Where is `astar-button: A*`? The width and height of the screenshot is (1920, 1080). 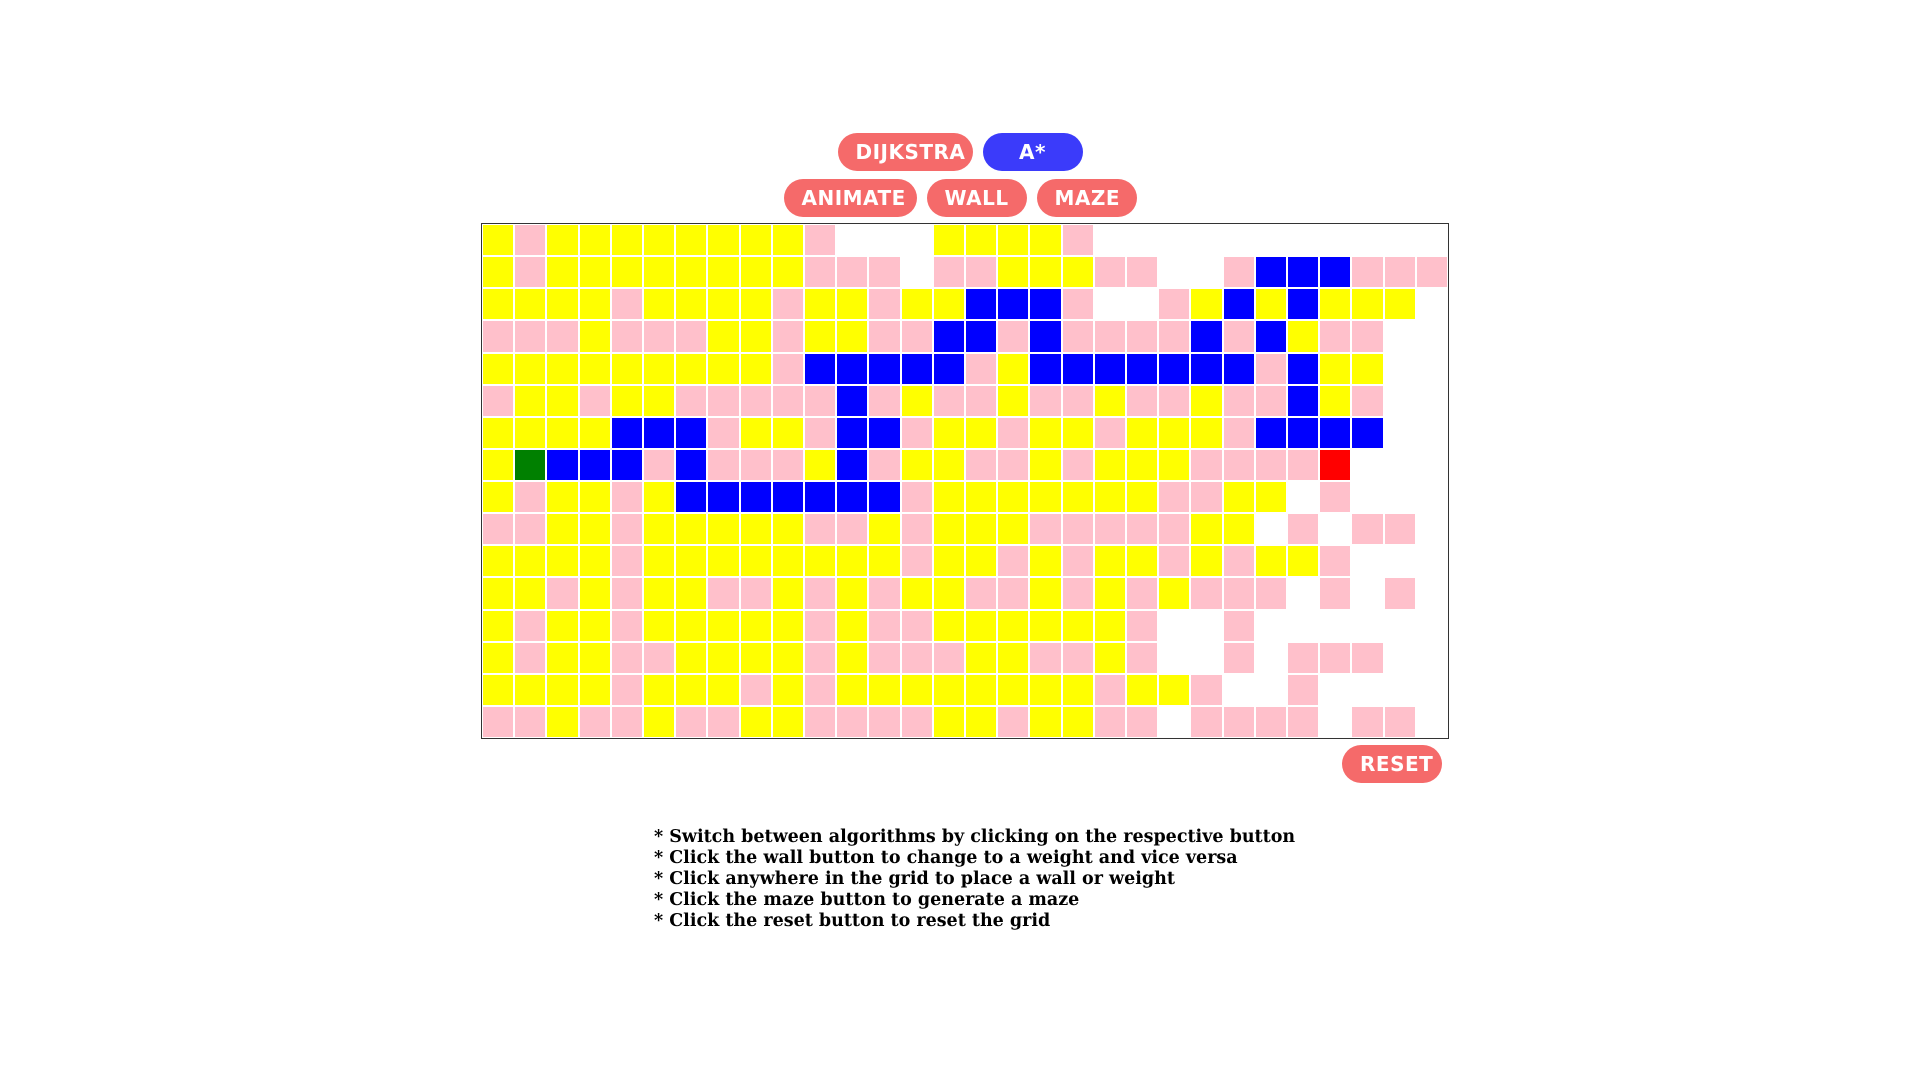 astar-button: A* is located at coordinates (1032, 152).